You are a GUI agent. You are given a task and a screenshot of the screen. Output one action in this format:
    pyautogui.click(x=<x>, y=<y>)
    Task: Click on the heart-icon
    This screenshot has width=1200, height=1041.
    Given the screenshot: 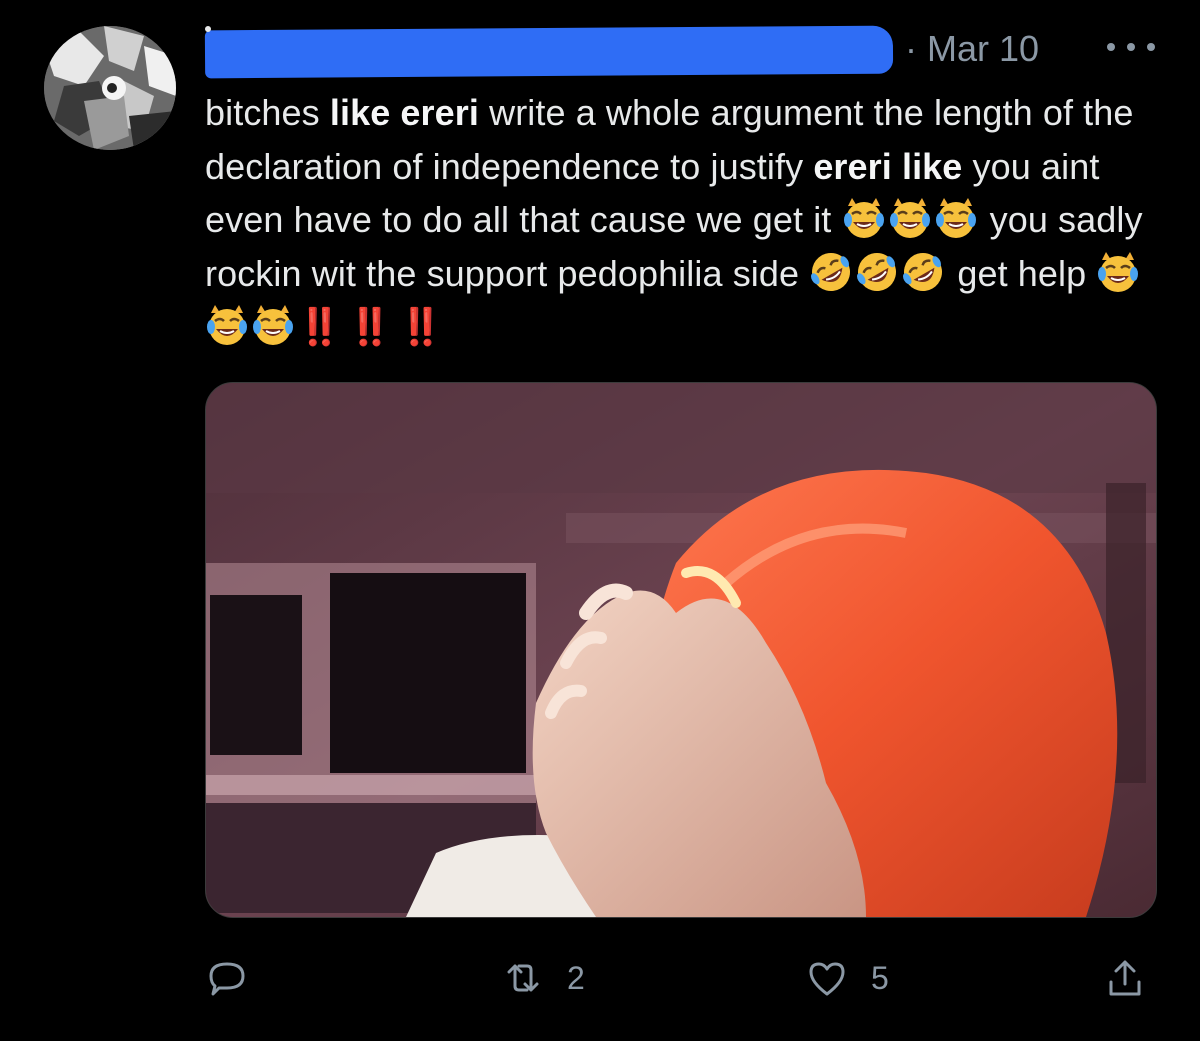 What is the action you would take?
    pyautogui.click(x=827, y=979)
    